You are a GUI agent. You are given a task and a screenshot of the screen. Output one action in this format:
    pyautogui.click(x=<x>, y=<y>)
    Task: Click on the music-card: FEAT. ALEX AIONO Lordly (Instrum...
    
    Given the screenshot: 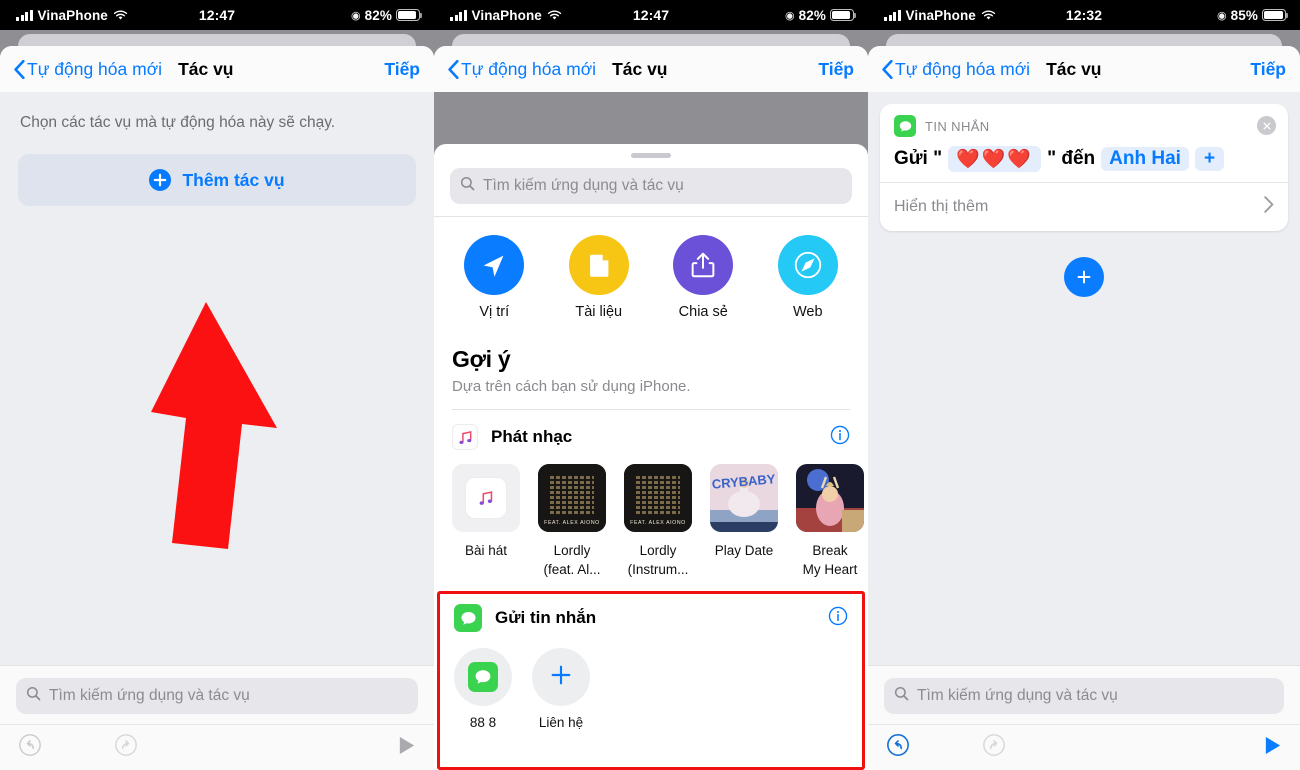 What is the action you would take?
    pyautogui.click(x=658, y=521)
    